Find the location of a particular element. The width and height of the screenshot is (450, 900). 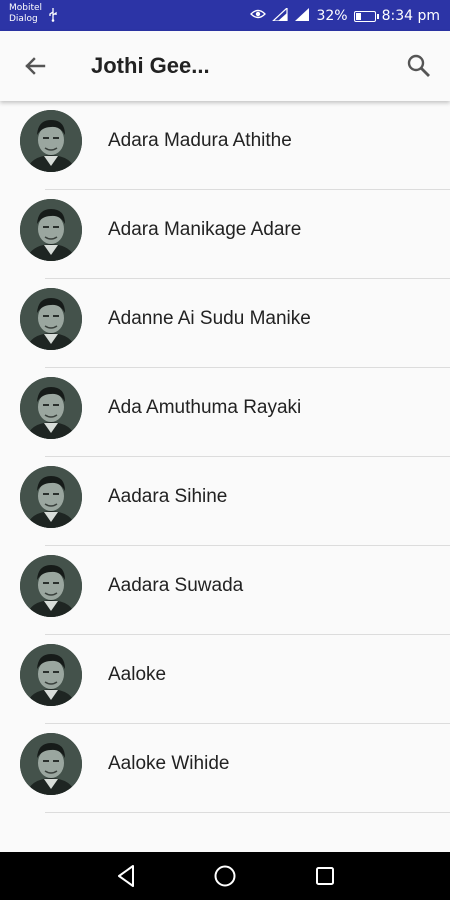

eye-comfort-icon is located at coordinates (258, 16).